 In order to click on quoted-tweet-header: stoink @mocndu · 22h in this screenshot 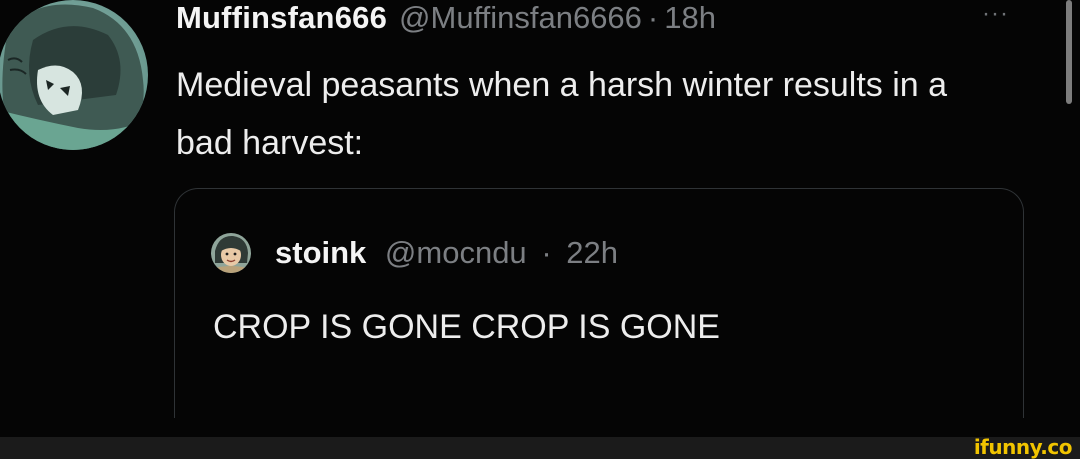, I will do `click(446, 253)`.